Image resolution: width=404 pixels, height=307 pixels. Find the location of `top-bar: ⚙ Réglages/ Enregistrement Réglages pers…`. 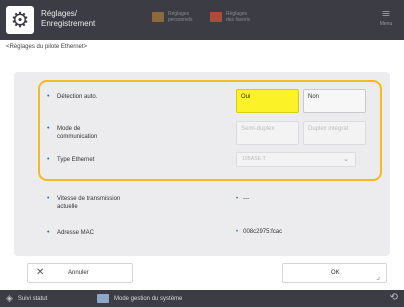

top-bar: ⚙ Réglages/ Enregistrement Réglages pers… is located at coordinates (202, 20).